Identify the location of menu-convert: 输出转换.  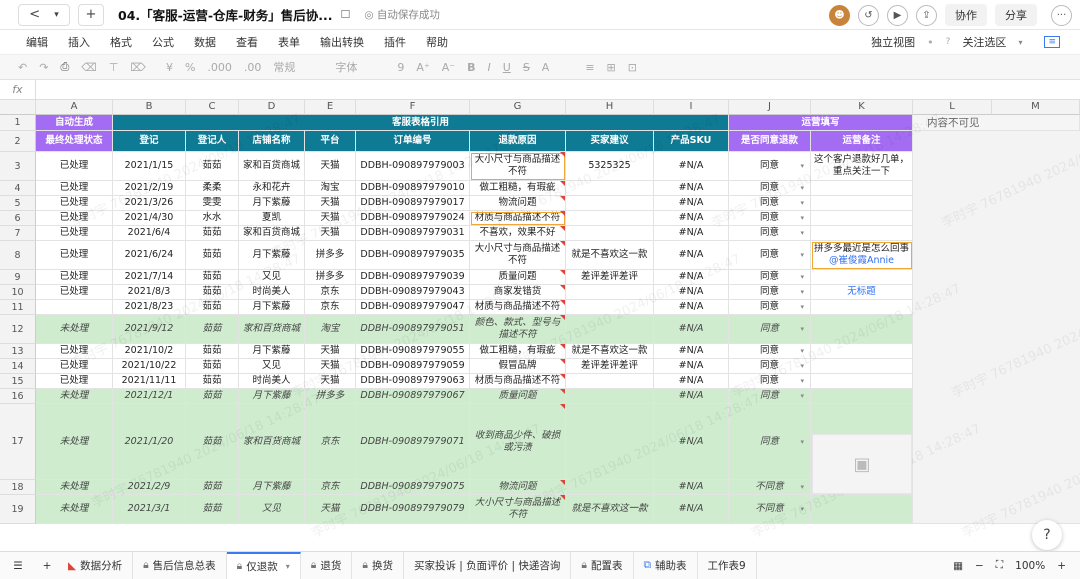
(342, 42).